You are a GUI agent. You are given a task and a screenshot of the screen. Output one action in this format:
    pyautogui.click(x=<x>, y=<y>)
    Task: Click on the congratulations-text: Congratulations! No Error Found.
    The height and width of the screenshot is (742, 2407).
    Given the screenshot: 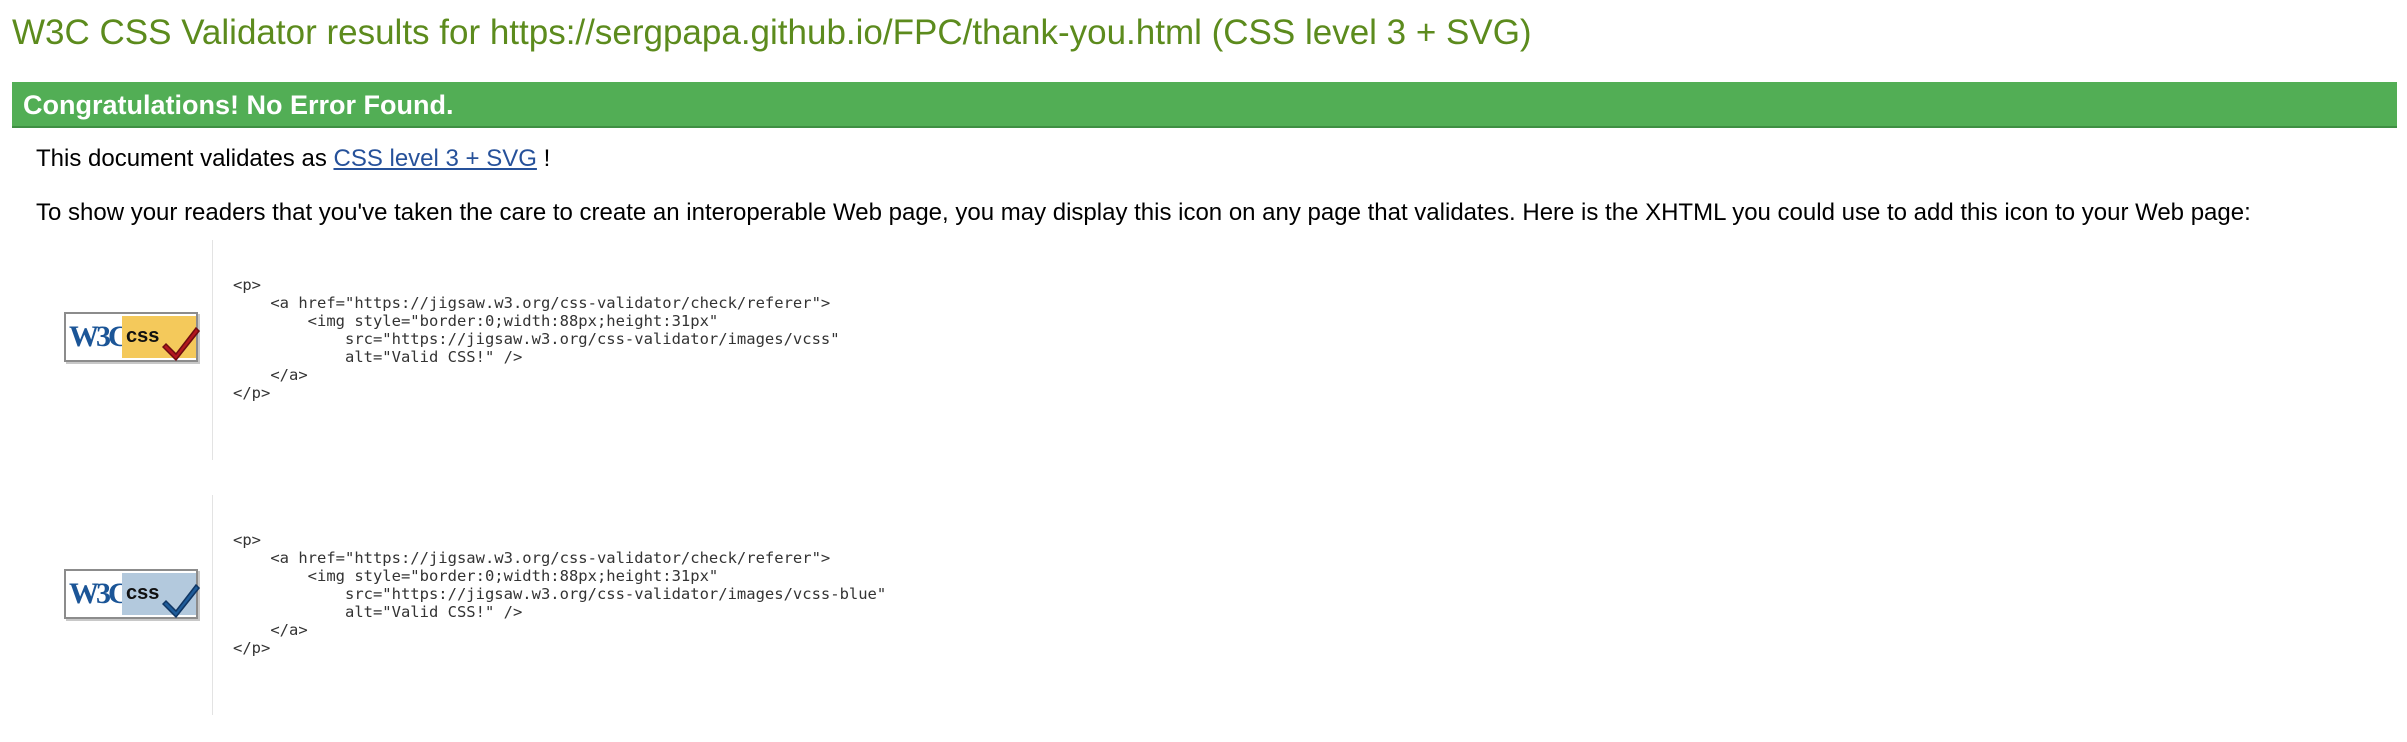 What is the action you would take?
    pyautogui.click(x=238, y=105)
    